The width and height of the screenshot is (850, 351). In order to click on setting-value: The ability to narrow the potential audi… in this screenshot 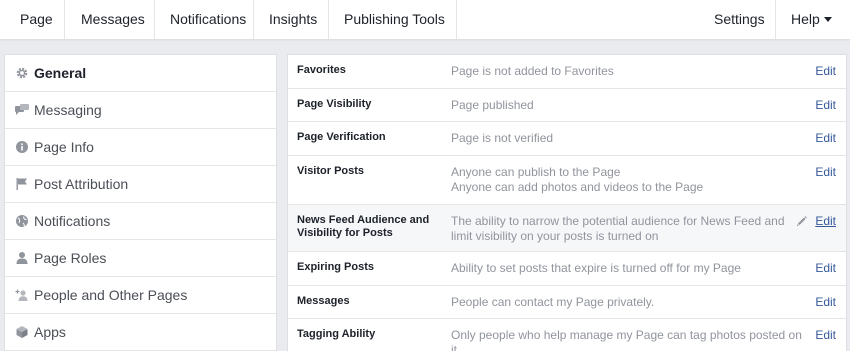, I will do `click(626, 229)`.